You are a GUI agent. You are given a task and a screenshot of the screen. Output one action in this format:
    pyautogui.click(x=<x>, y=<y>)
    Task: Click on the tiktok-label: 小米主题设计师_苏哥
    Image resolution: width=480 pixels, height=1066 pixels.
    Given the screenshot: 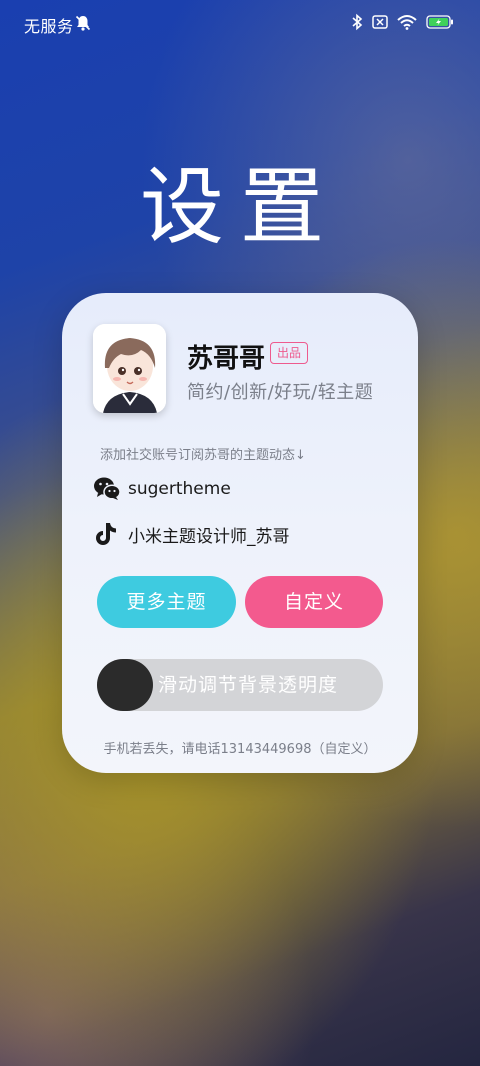 What is the action you would take?
    pyautogui.click(x=209, y=536)
    